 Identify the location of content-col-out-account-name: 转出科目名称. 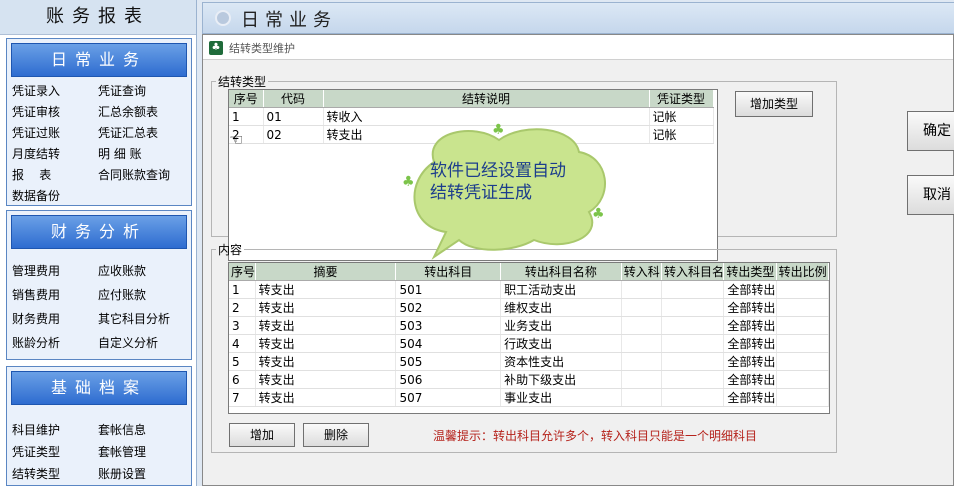
(561, 272).